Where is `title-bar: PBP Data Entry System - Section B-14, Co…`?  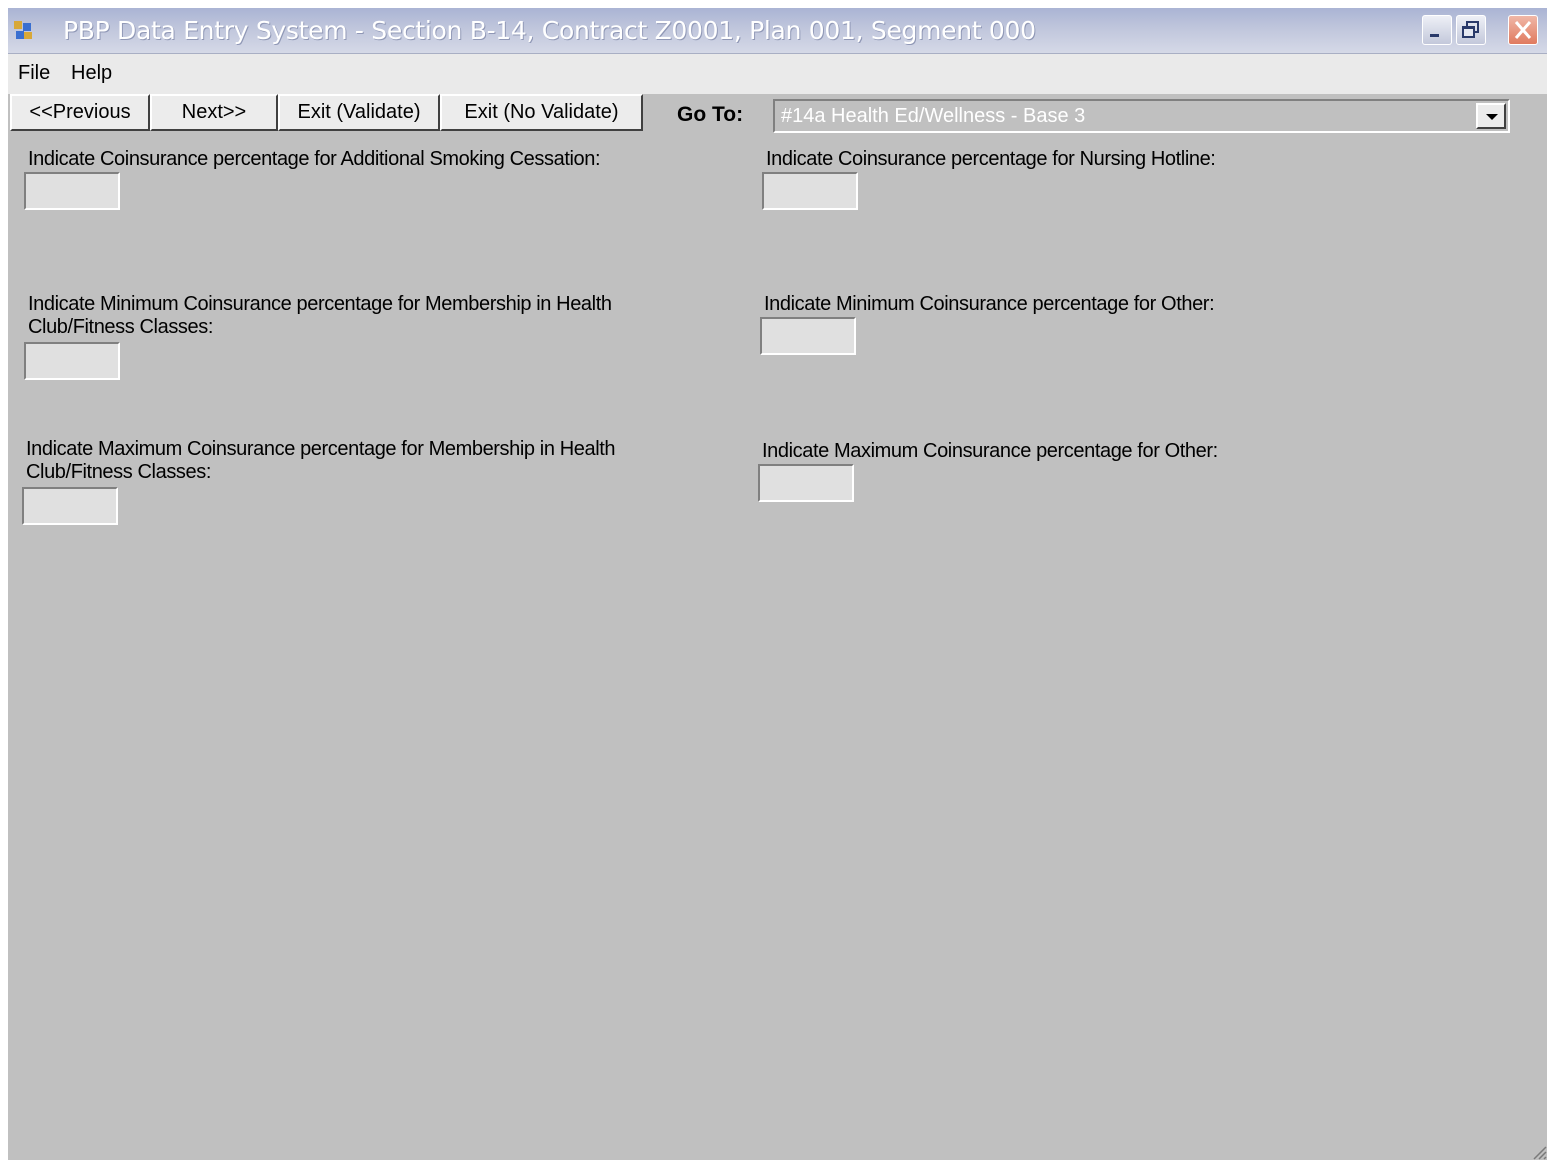 title-bar: PBP Data Entry System - Section B-14, Co… is located at coordinates (777, 31).